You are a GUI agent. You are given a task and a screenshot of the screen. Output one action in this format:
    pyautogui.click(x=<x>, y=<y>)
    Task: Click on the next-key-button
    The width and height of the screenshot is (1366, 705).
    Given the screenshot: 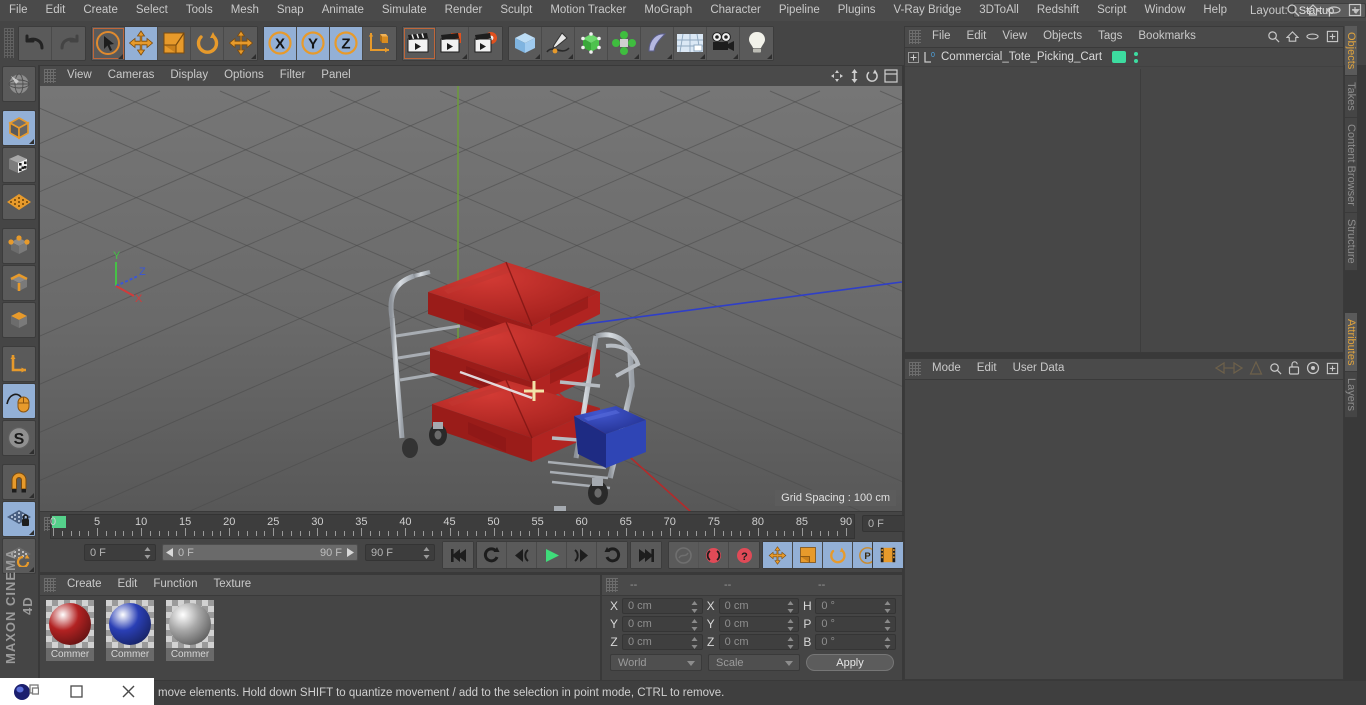 What is the action you would take?
    pyautogui.click(x=582, y=555)
    